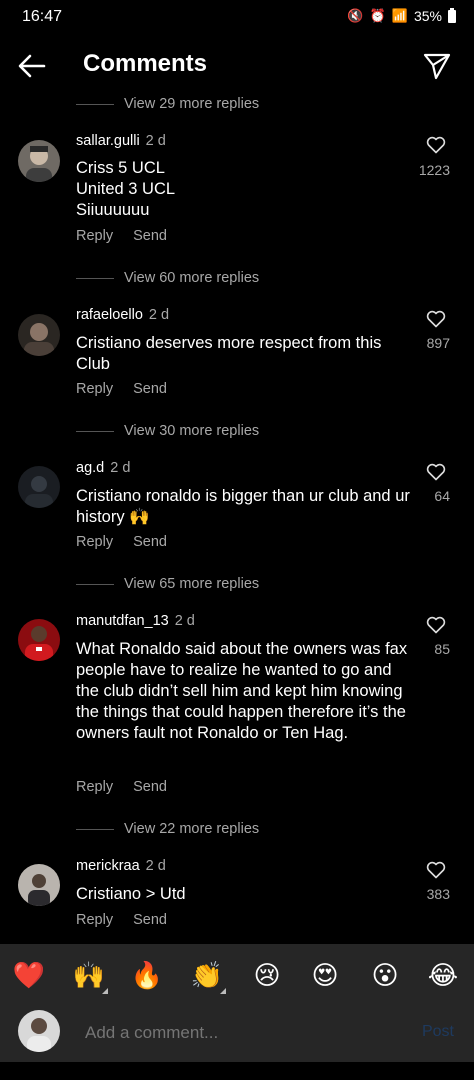 The image size is (474, 1080). What do you see at coordinates (167, 431) in the screenshot?
I see `view-more-replies: View 30 more replies` at bounding box center [167, 431].